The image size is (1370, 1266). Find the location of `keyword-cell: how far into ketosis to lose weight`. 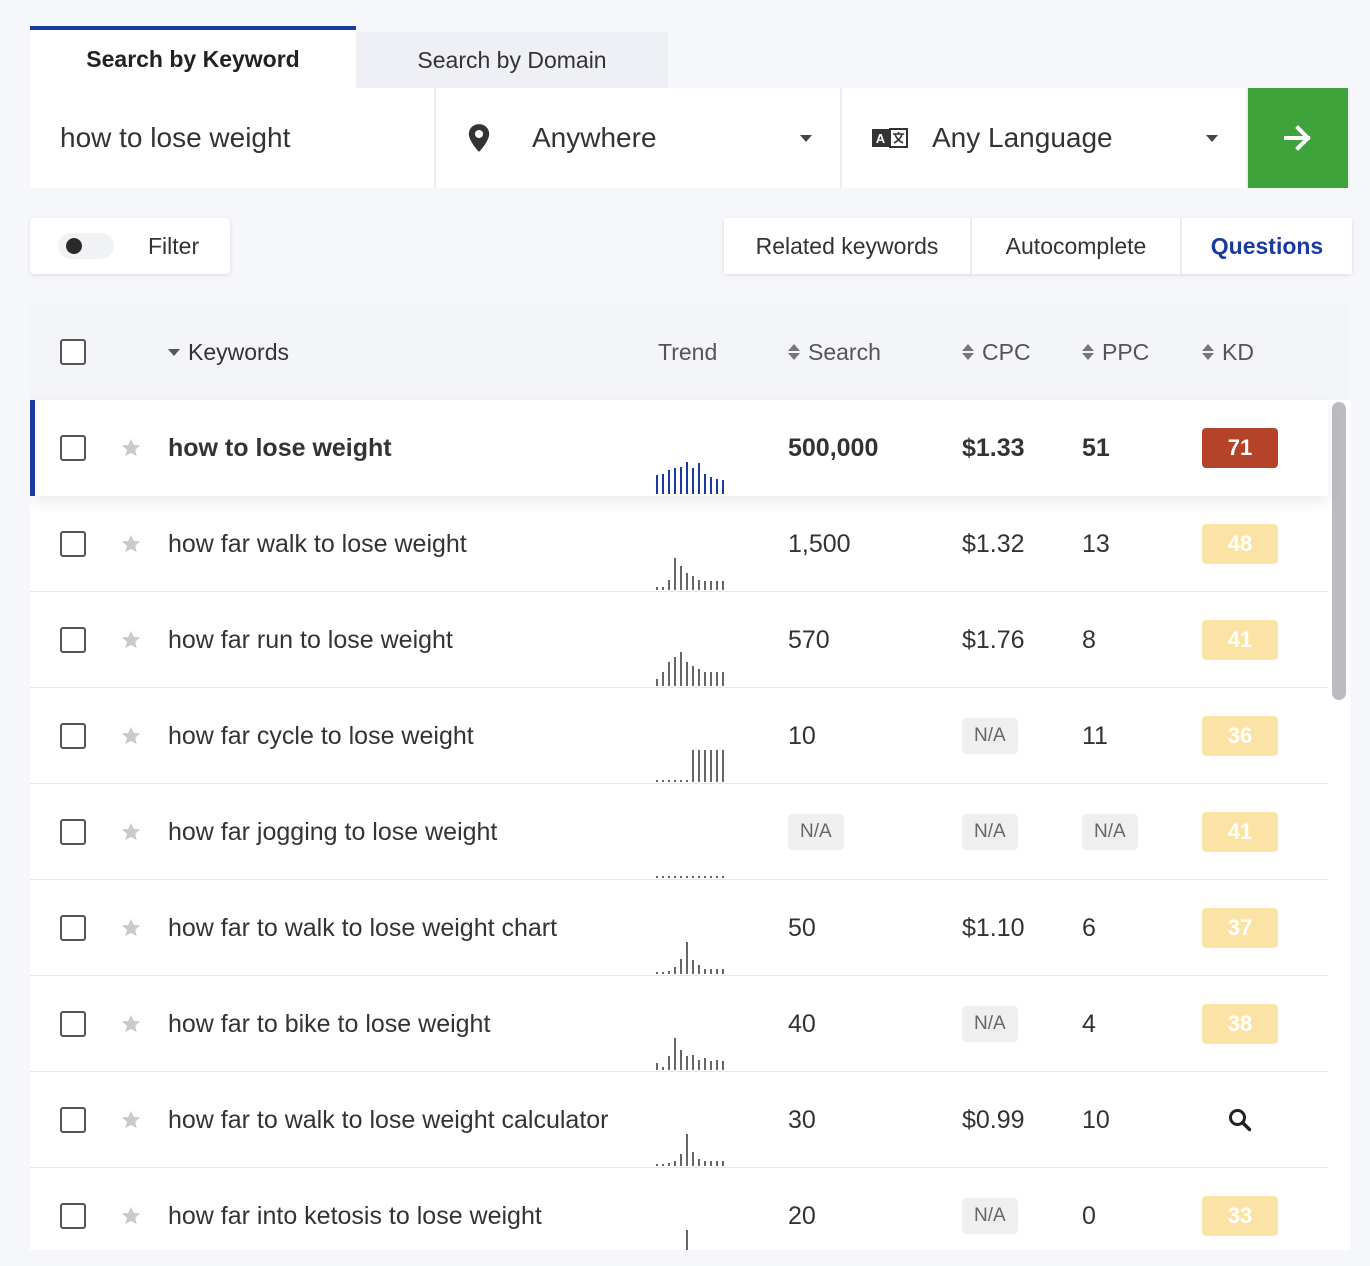

keyword-cell: how far into ketosis to lose weight is located at coordinates (398, 1209).